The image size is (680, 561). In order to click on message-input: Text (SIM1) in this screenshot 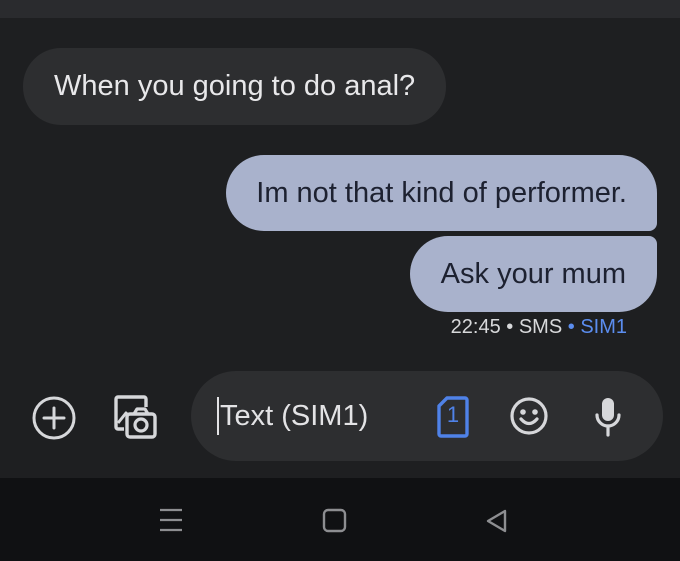, I will do `click(317, 416)`.